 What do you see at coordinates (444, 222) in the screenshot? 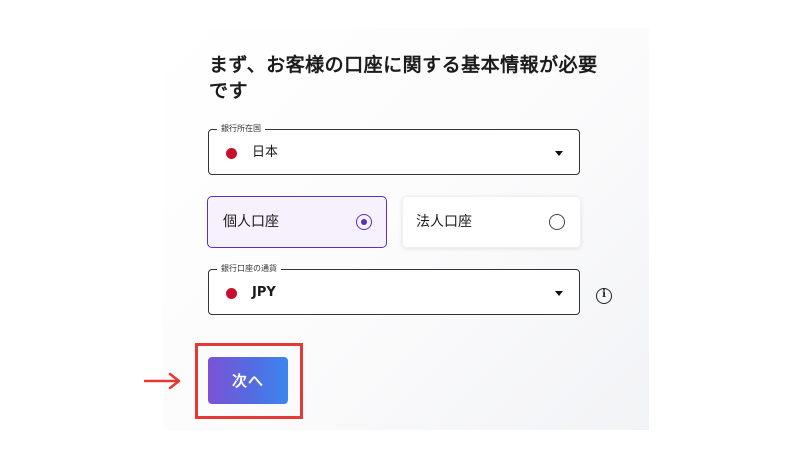
I see `account-type-corporate-label: 法人口座` at bounding box center [444, 222].